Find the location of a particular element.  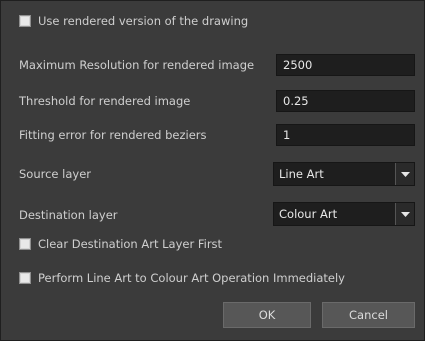

source-layer-select: Line Art is located at coordinates (344, 174).